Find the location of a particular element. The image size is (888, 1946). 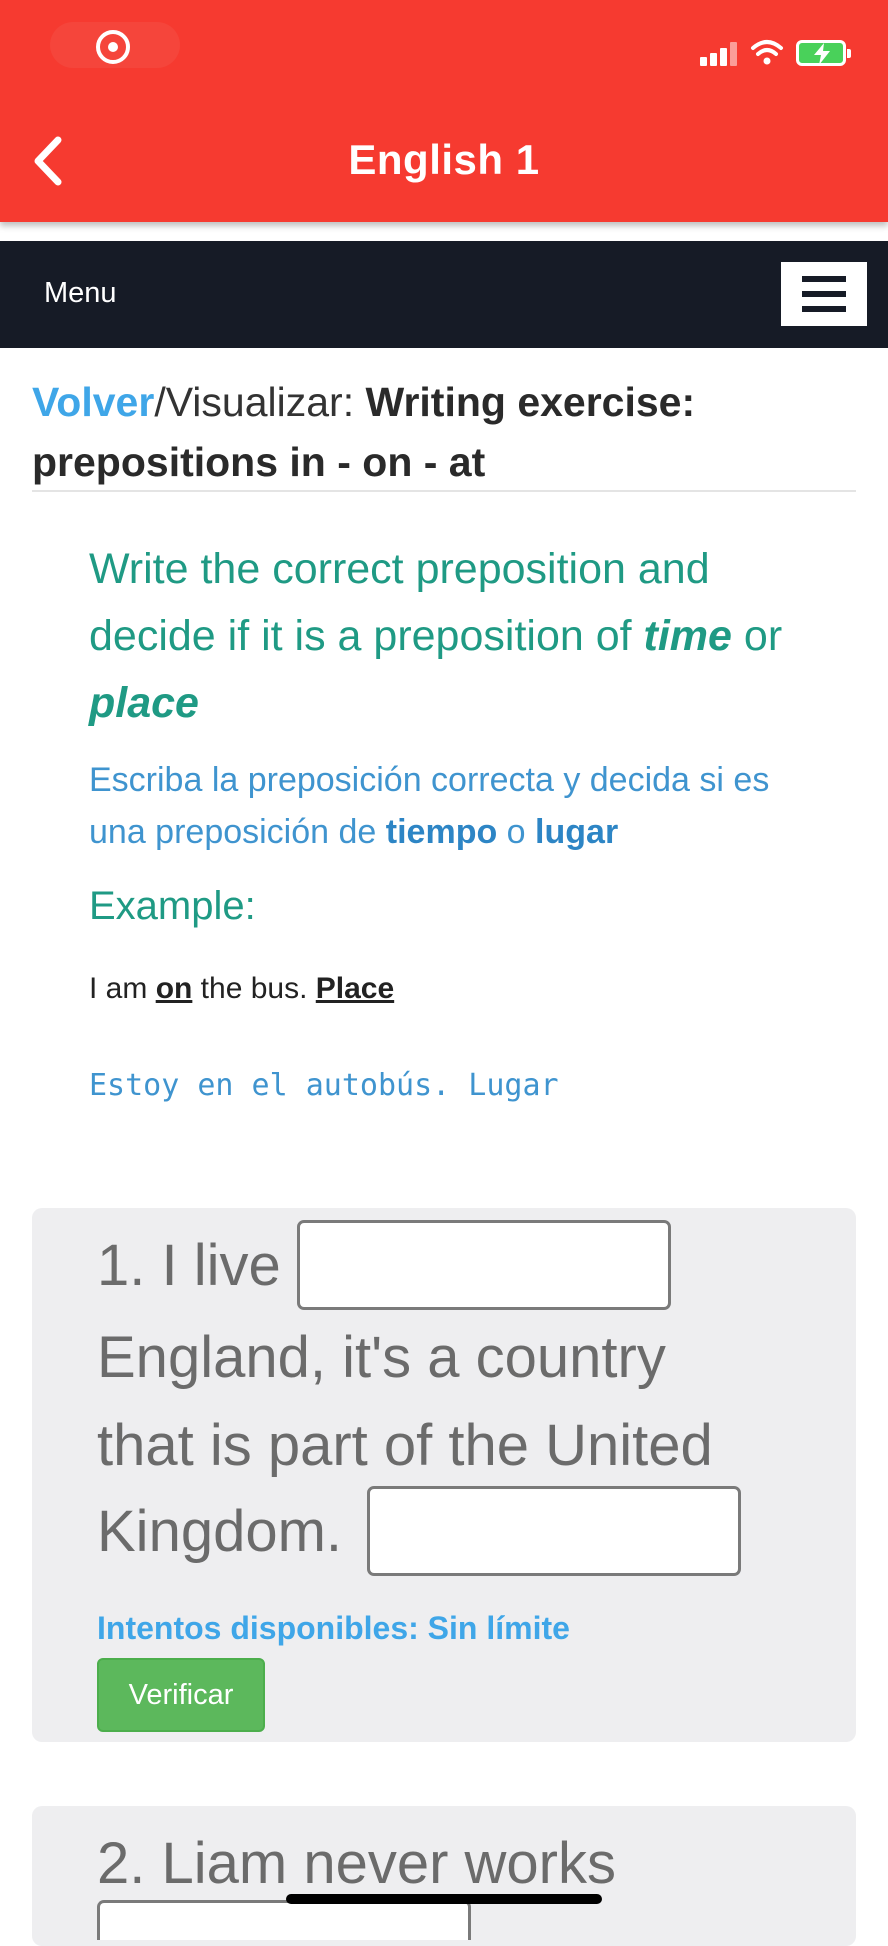

battery-charging-icon is located at coordinates (823, 53).